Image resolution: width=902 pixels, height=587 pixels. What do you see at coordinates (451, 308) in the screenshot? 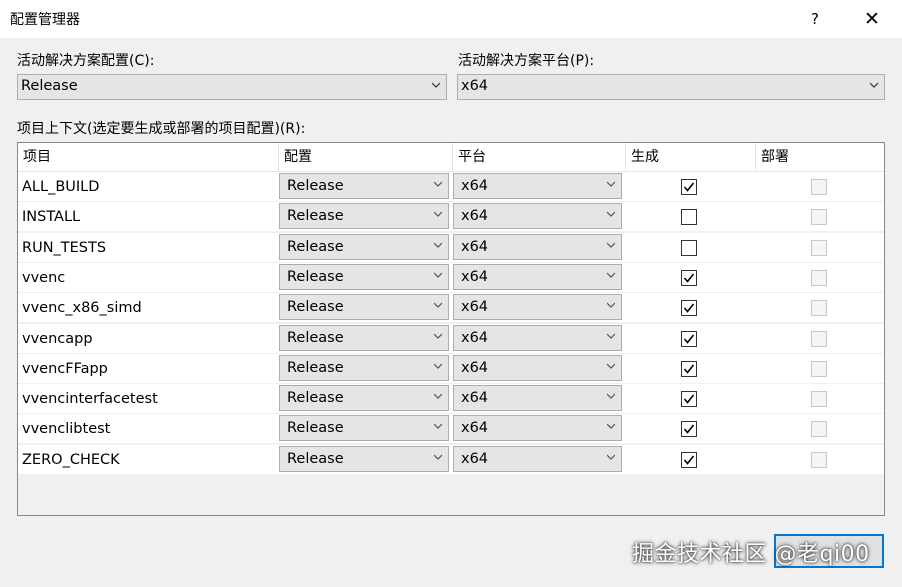
I see `table-row: vvenc_x86_simd Release x64` at bounding box center [451, 308].